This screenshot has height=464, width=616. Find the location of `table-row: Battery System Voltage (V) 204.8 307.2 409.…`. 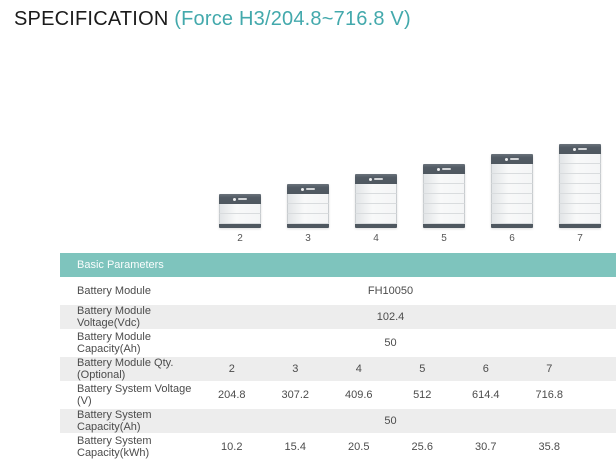

table-row: Battery System Voltage (V) 204.8 307.2 409.… is located at coordinates (338, 395).